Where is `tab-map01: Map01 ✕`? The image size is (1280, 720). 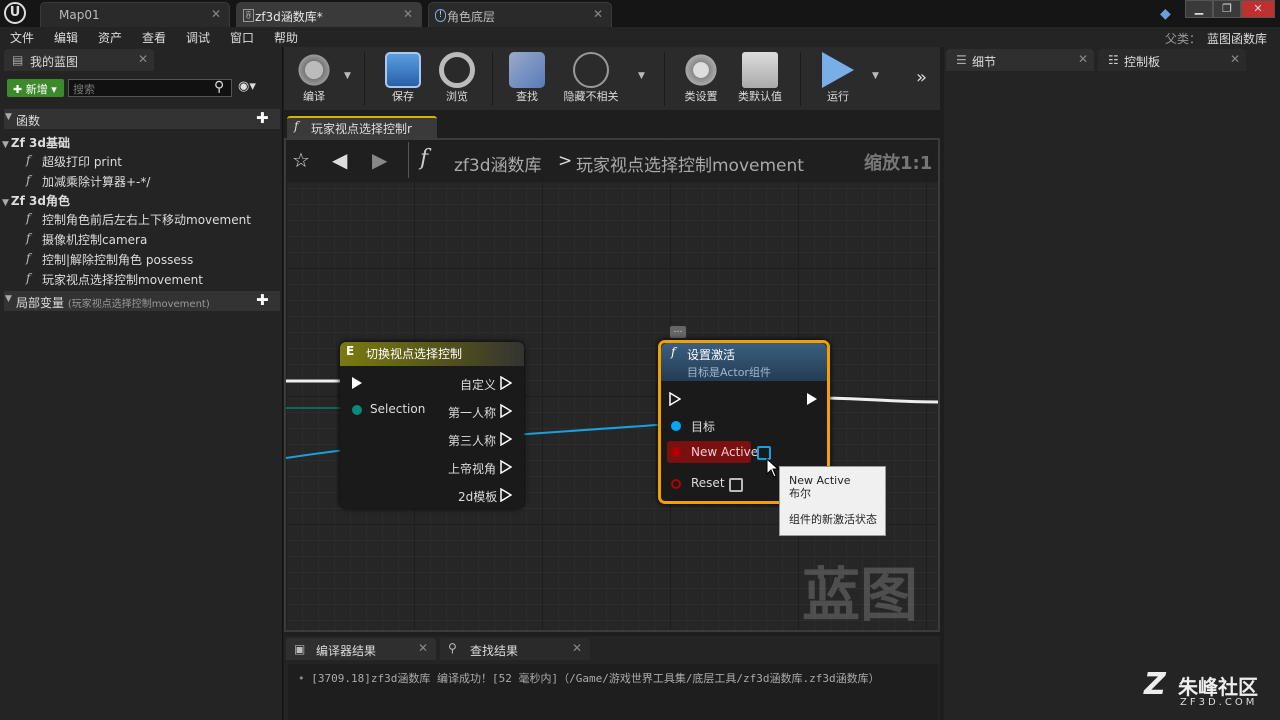 tab-map01: Map01 ✕ is located at coordinates (135, 14).